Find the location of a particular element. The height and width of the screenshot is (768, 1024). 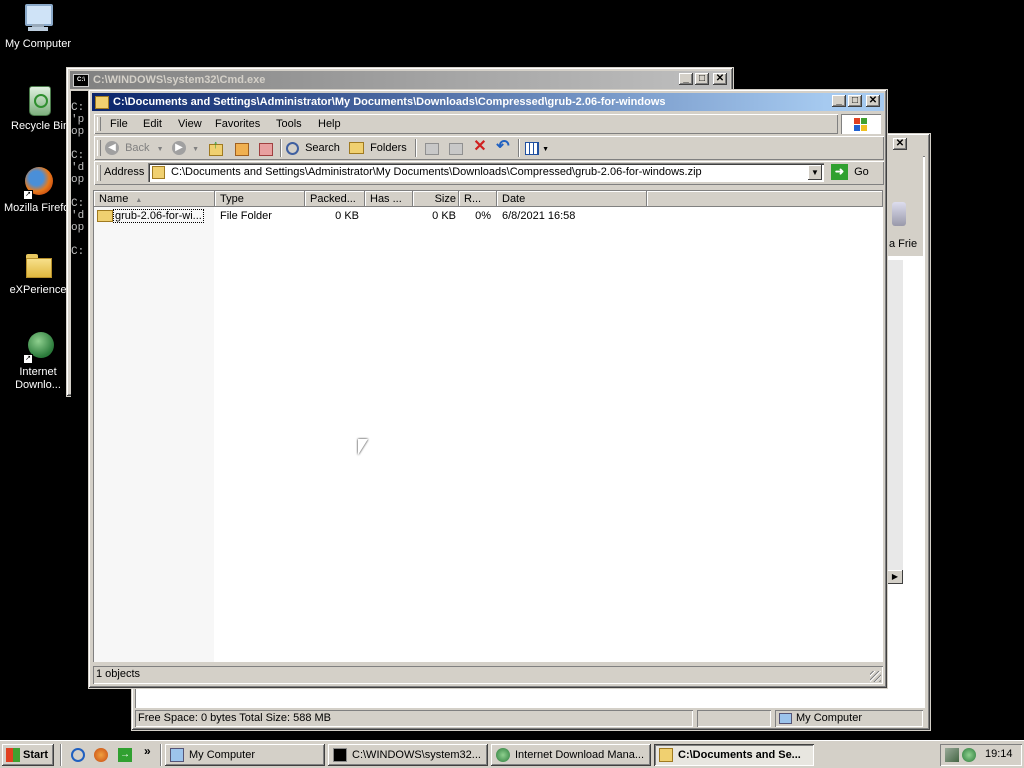

desktop-icon-my-computer: My Computer is located at coordinates (38, 26).